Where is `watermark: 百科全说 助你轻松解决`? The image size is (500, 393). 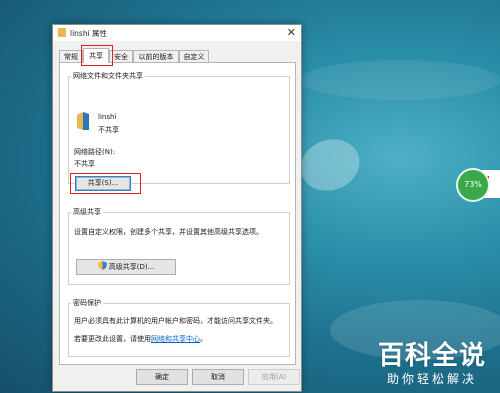
watermark: 百科全说 助你轻松解决 is located at coordinates (432, 361).